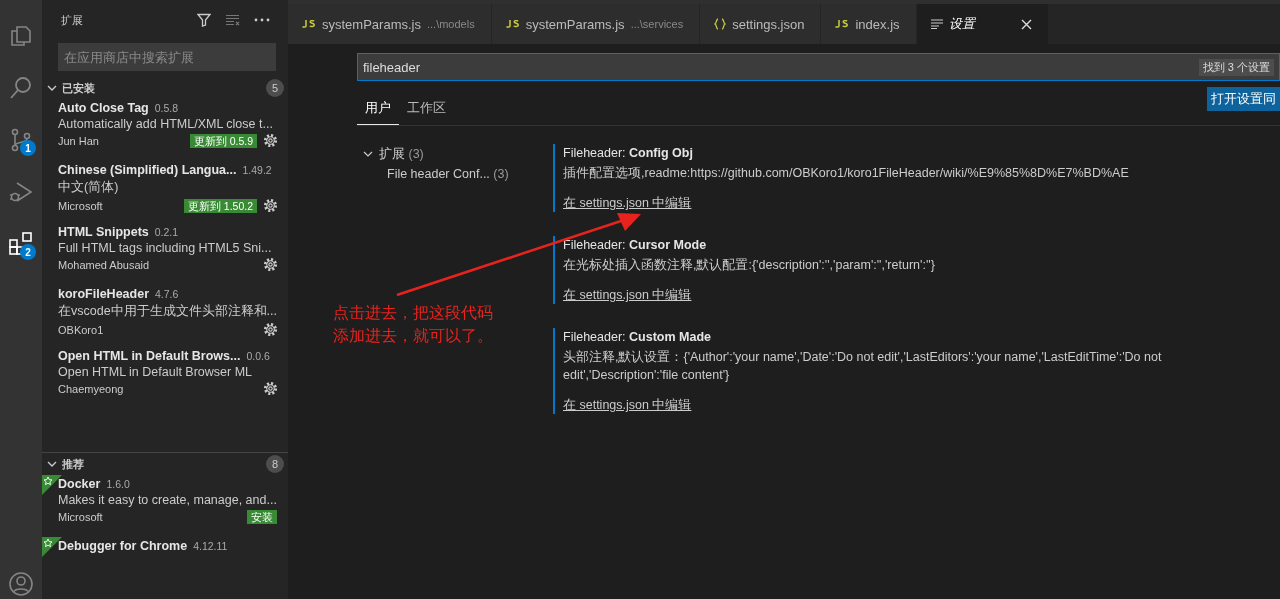 This screenshot has height=599, width=1280. Describe the element at coordinates (21, 584) in the screenshot. I see `account-icon` at that location.